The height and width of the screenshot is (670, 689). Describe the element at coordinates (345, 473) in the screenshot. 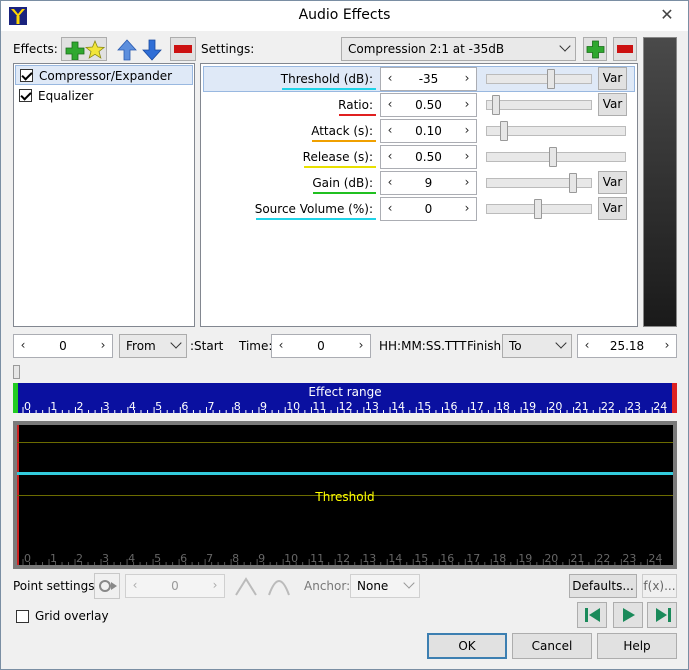

I see `threshold-line` at that location.